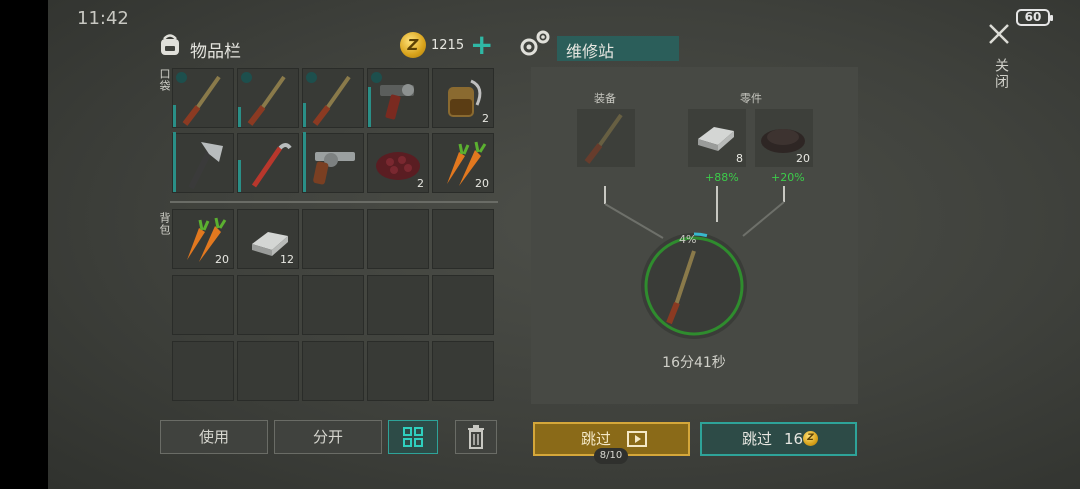 The width and height of the screenshot is (1080, 489). Describe the element at coordinates (482, 45) in the screenshot. I see `add-coins-button: +` at that location.